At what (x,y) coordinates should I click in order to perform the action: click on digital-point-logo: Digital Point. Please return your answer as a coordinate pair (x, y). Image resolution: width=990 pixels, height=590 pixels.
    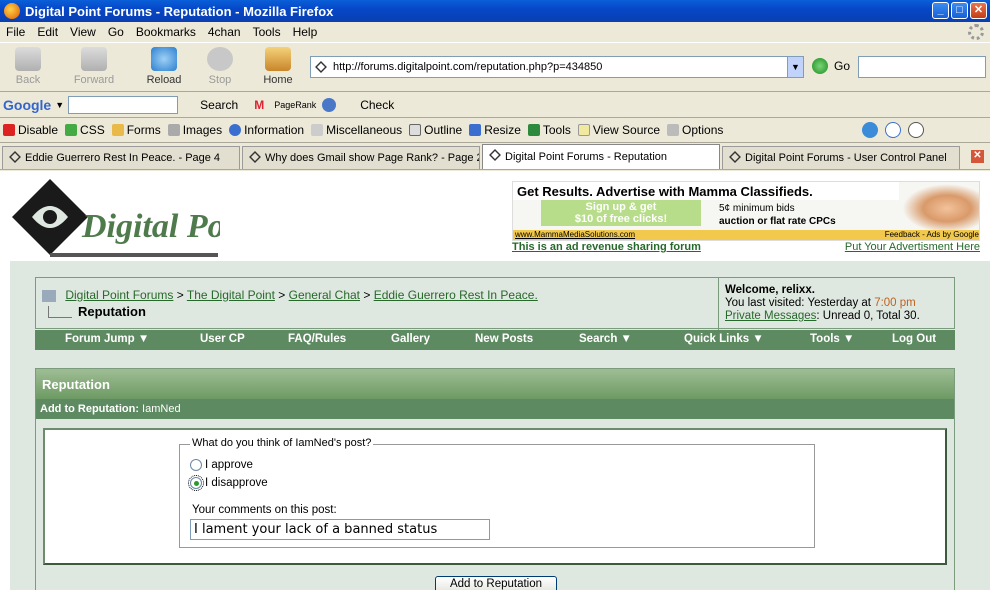
    Looking at the image, I should click on (115, 219).